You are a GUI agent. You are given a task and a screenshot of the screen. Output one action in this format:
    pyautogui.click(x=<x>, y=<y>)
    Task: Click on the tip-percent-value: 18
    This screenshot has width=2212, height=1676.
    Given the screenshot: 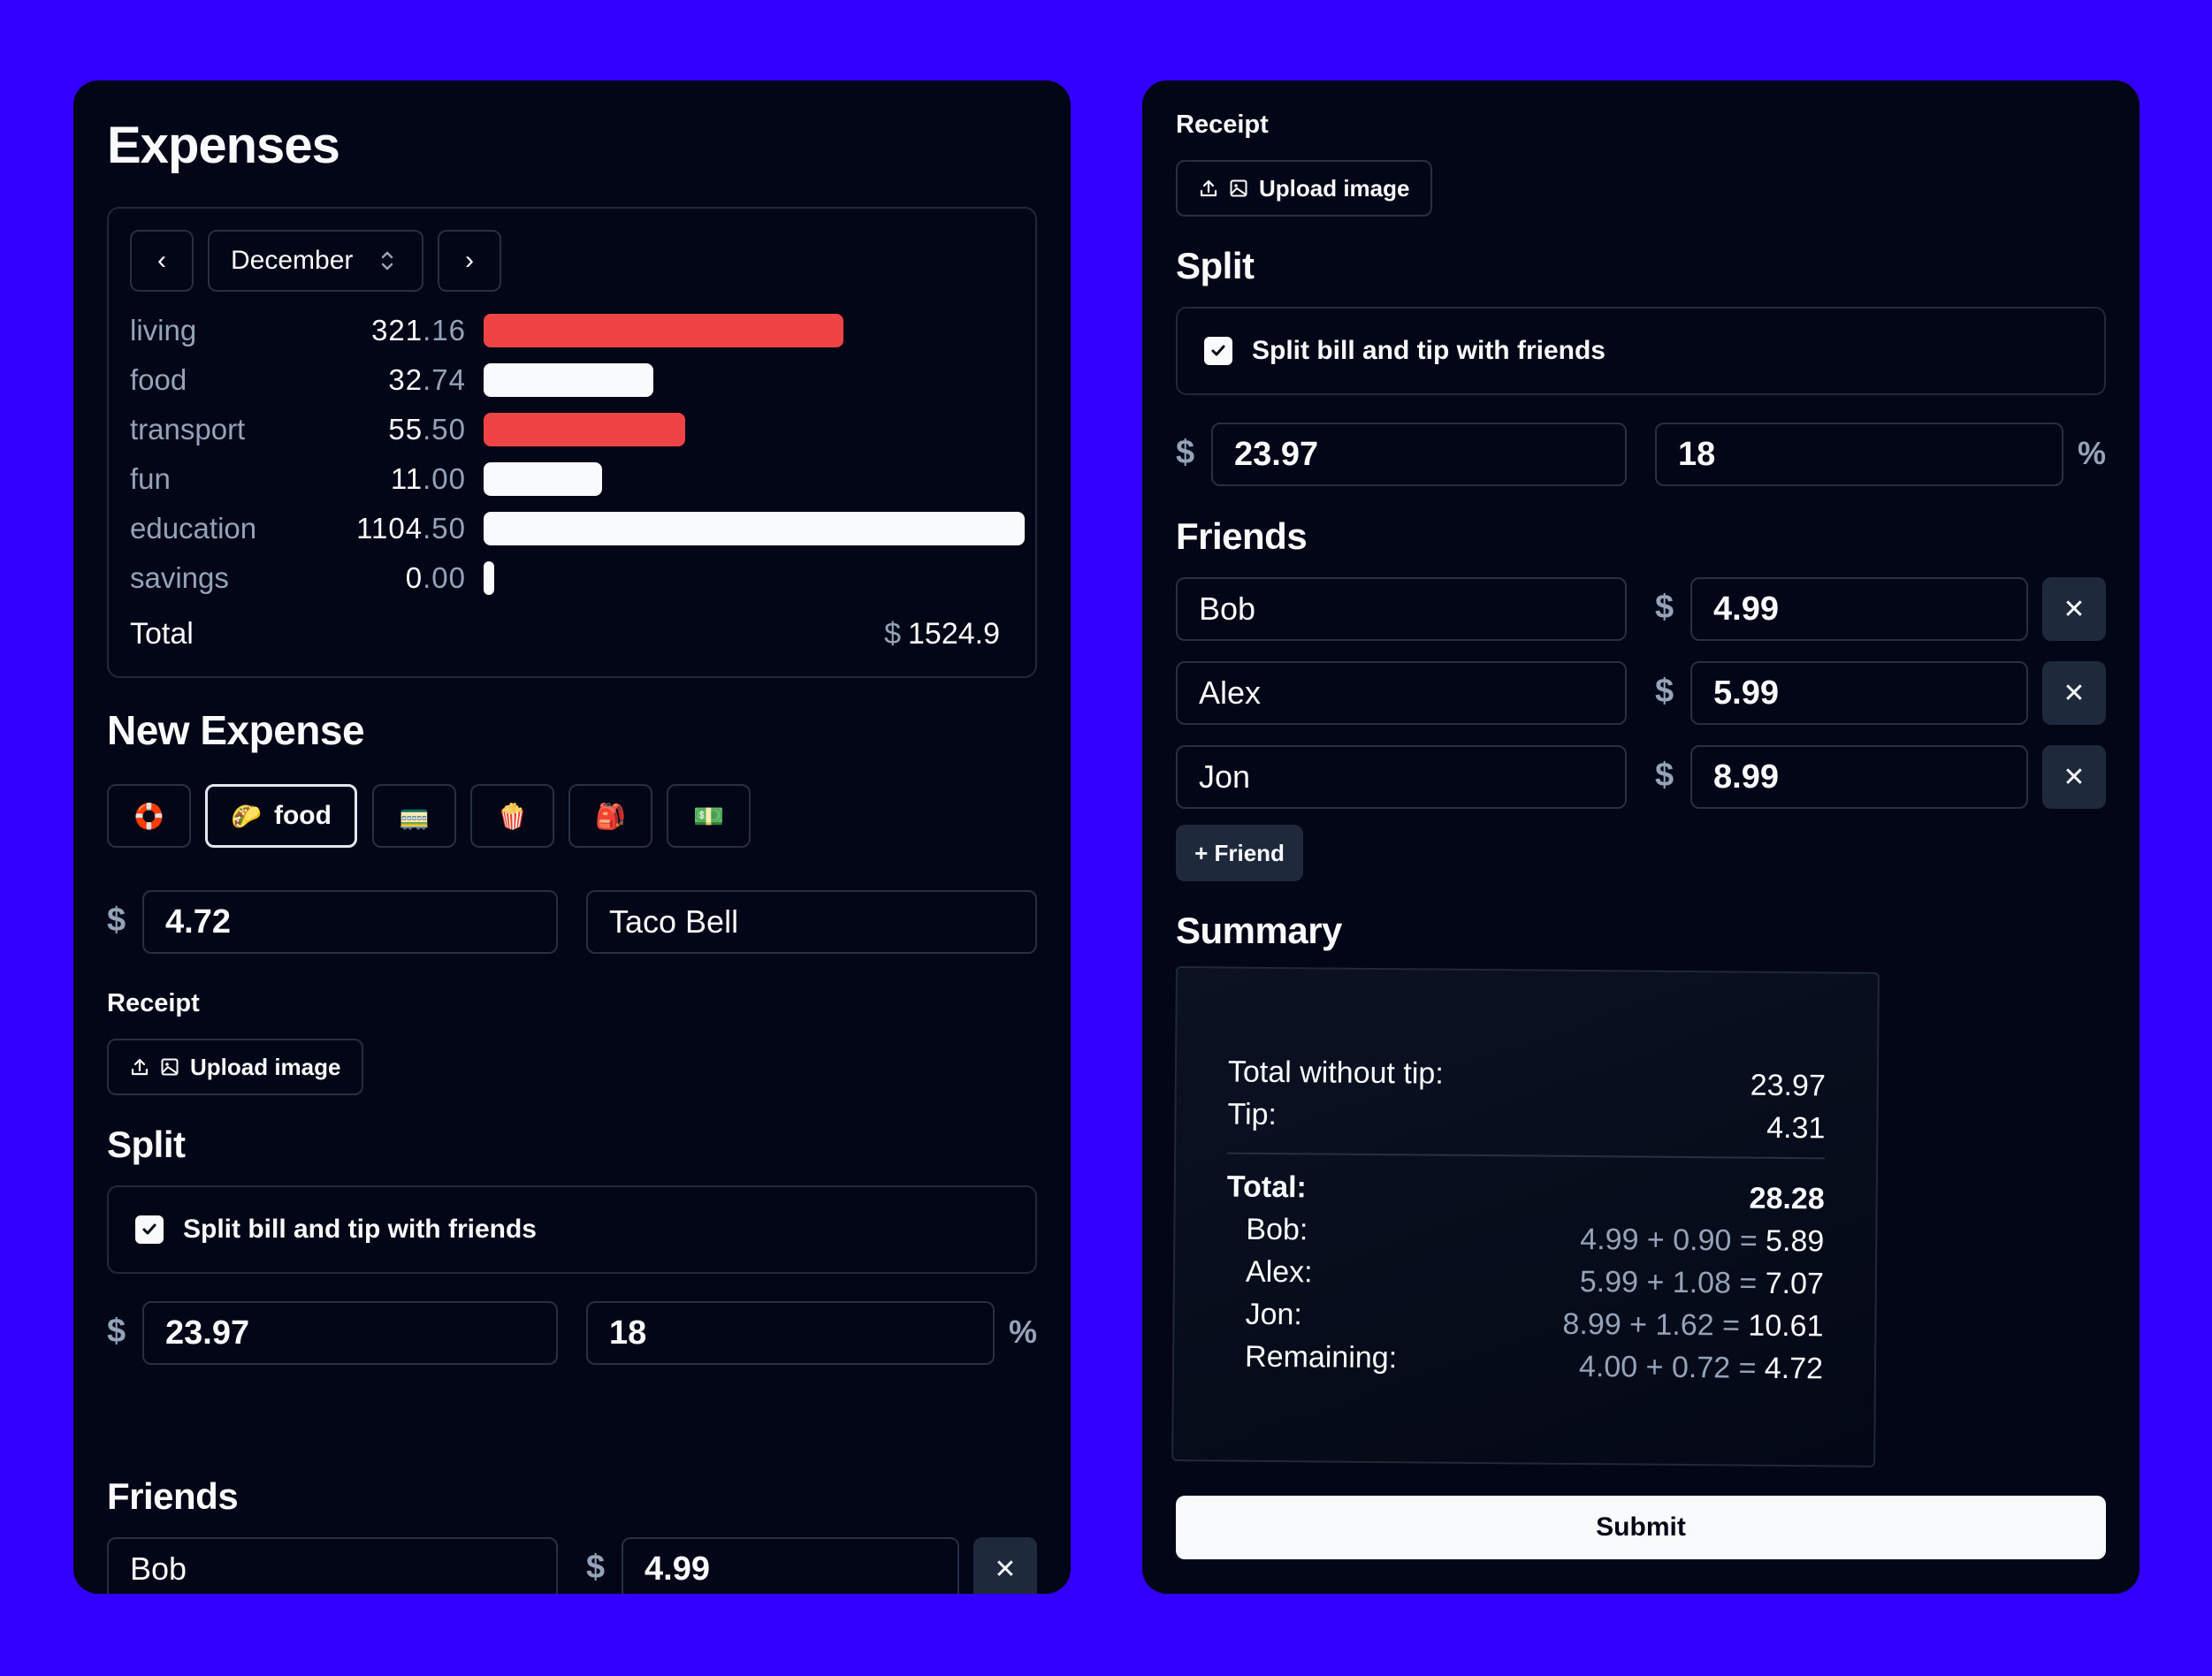 What is the action you would take?
    pyautogui.click(x=628, y=1333)
    